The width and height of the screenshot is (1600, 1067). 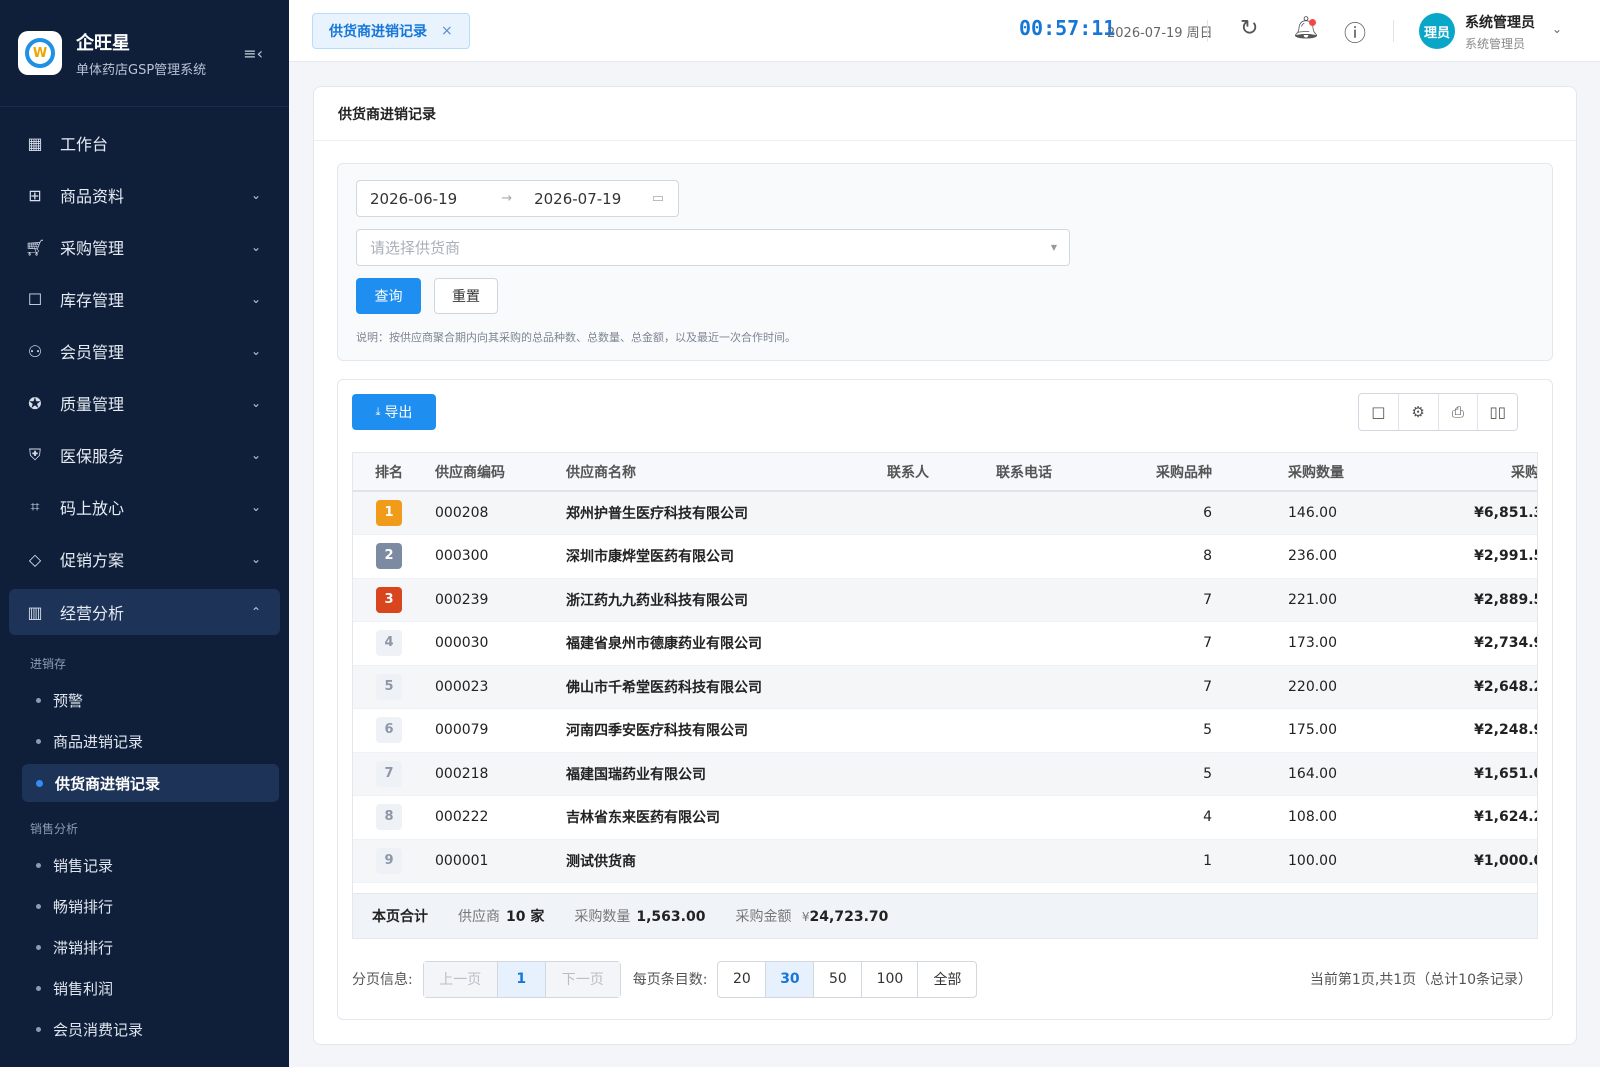 I want to click on prev-page-button: 上一页, so click(x=460, y=979).